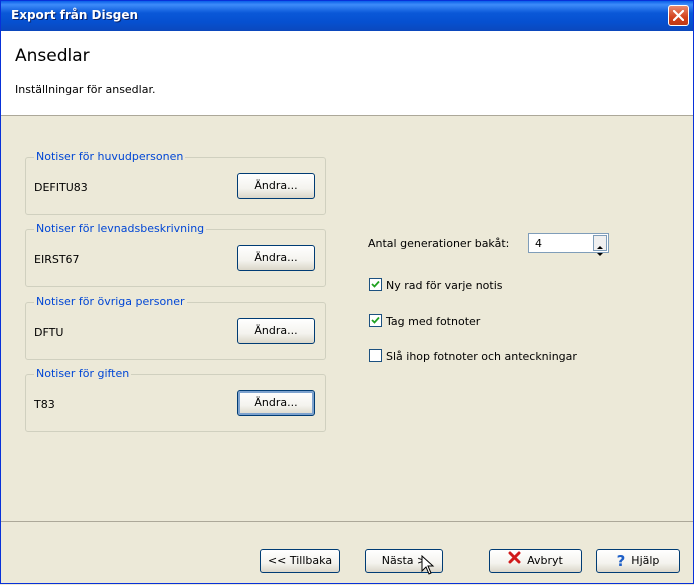 The image size is (694, 585). What do you see at coordinates (300, 561) in the screenshot?
I see `back-button: << Tillbaka` at bounding box center [300, 561].